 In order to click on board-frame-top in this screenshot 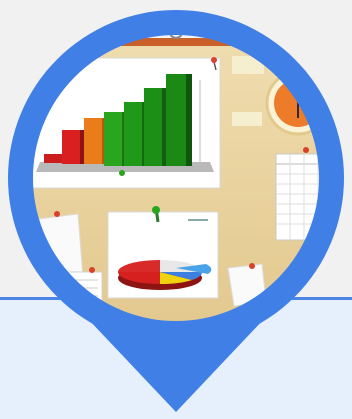, I will do `click(176, 42)`.